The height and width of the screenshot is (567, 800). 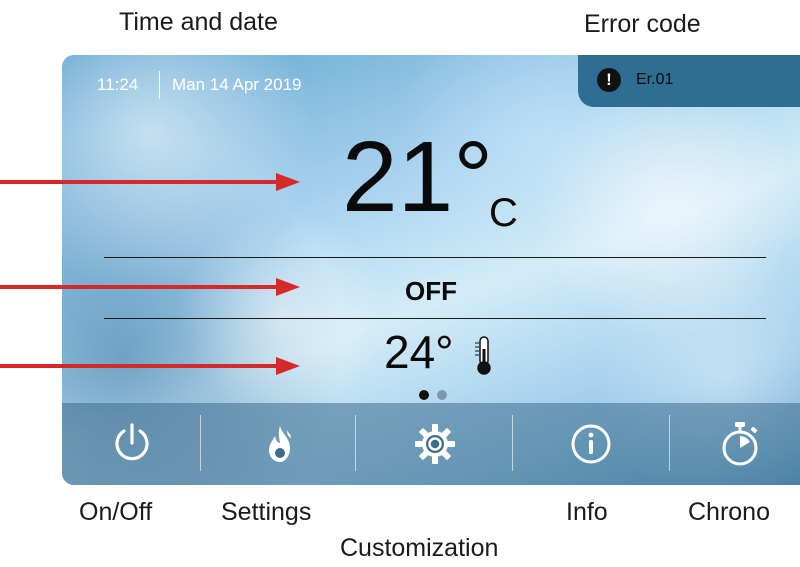 I want to click on page-dot-inactive, so click(x=442, y=395).